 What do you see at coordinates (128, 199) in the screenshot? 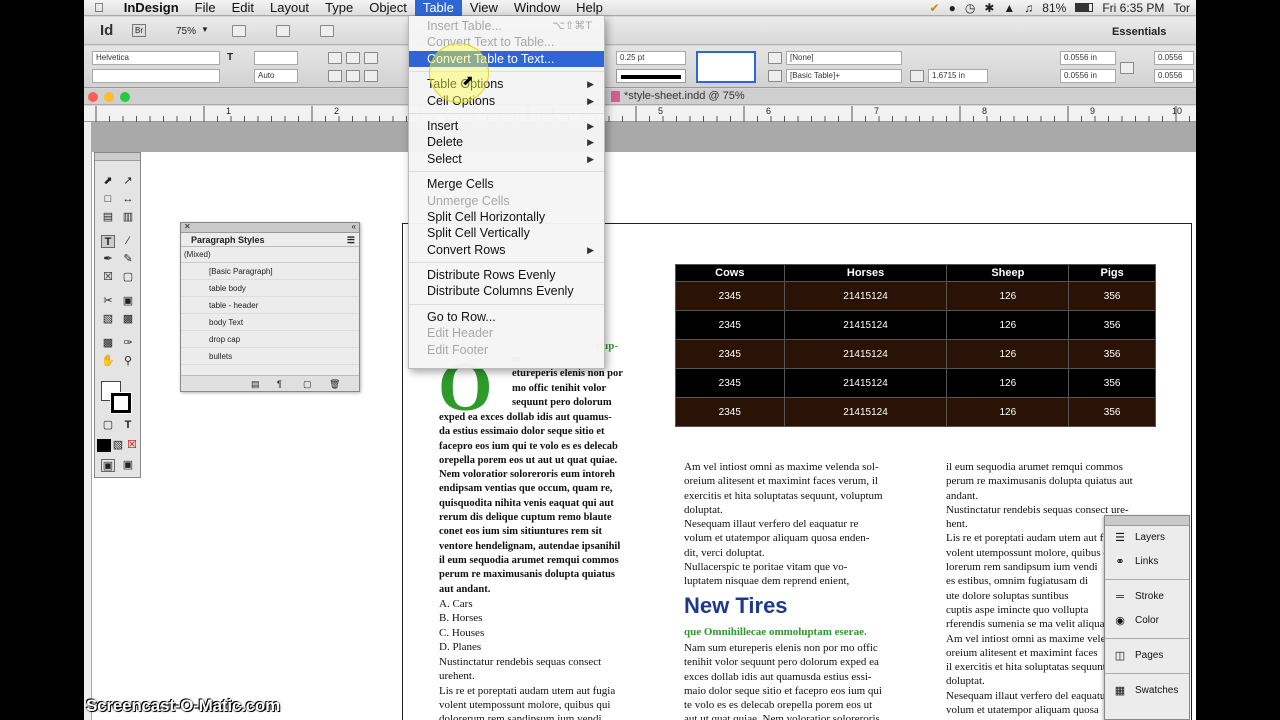
I see `gap-tool-icon: ↔` at bounding box center [128, 199].